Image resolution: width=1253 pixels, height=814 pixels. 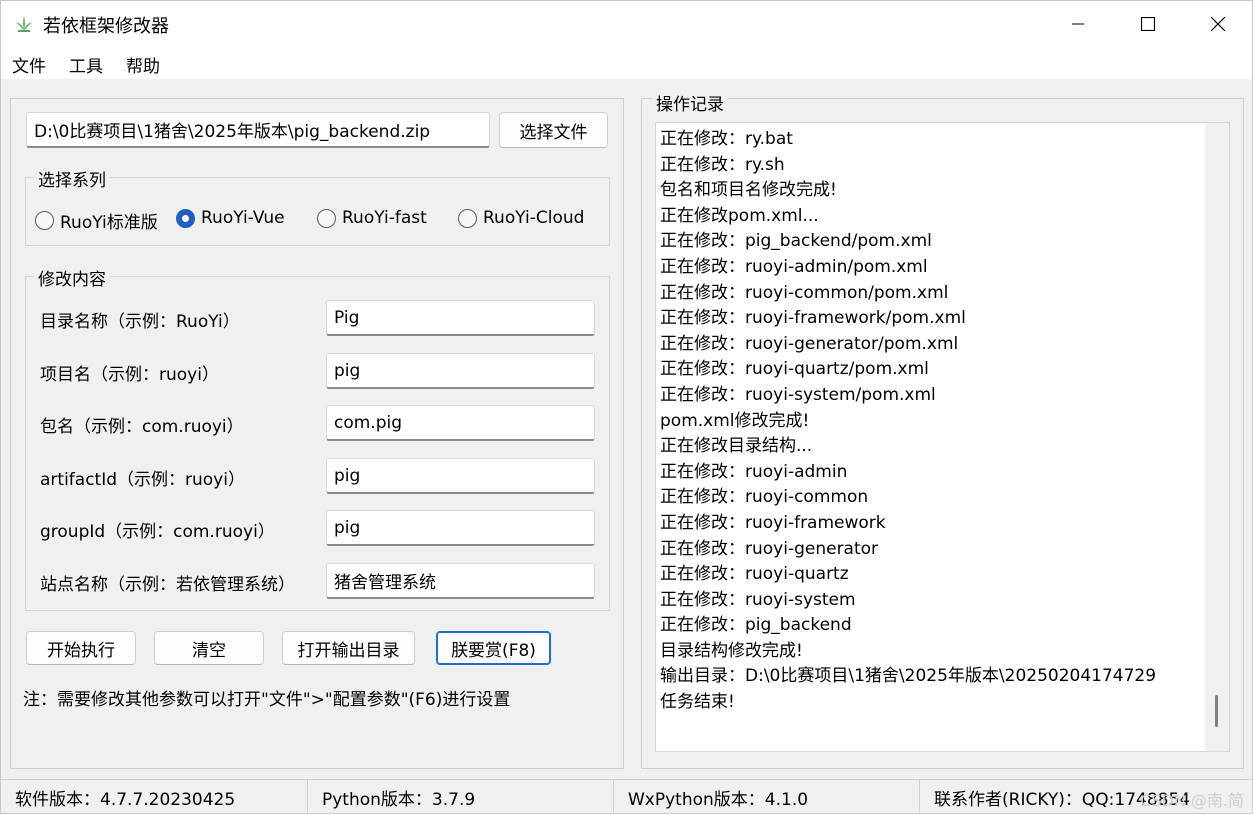 I want to click on log-line: 正在修改：ruoyi-system/pom.xml, so click(x=798, y=394).